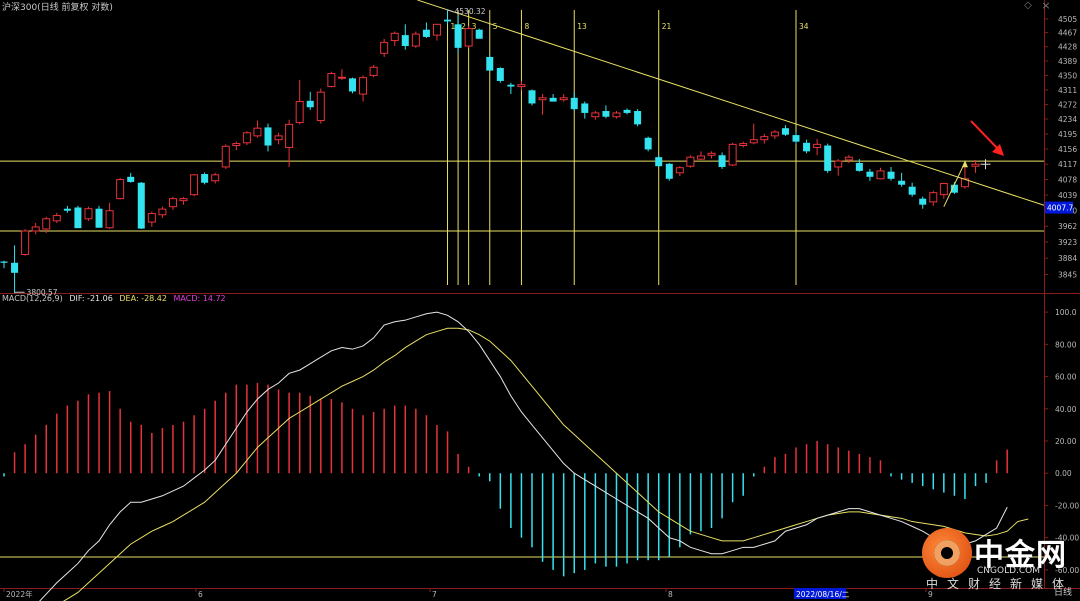  What do you see at coordinates (1063, 473) in the screenshot?
I see `macd-axis-label: 0.00` at bounding box center [1063, 473].